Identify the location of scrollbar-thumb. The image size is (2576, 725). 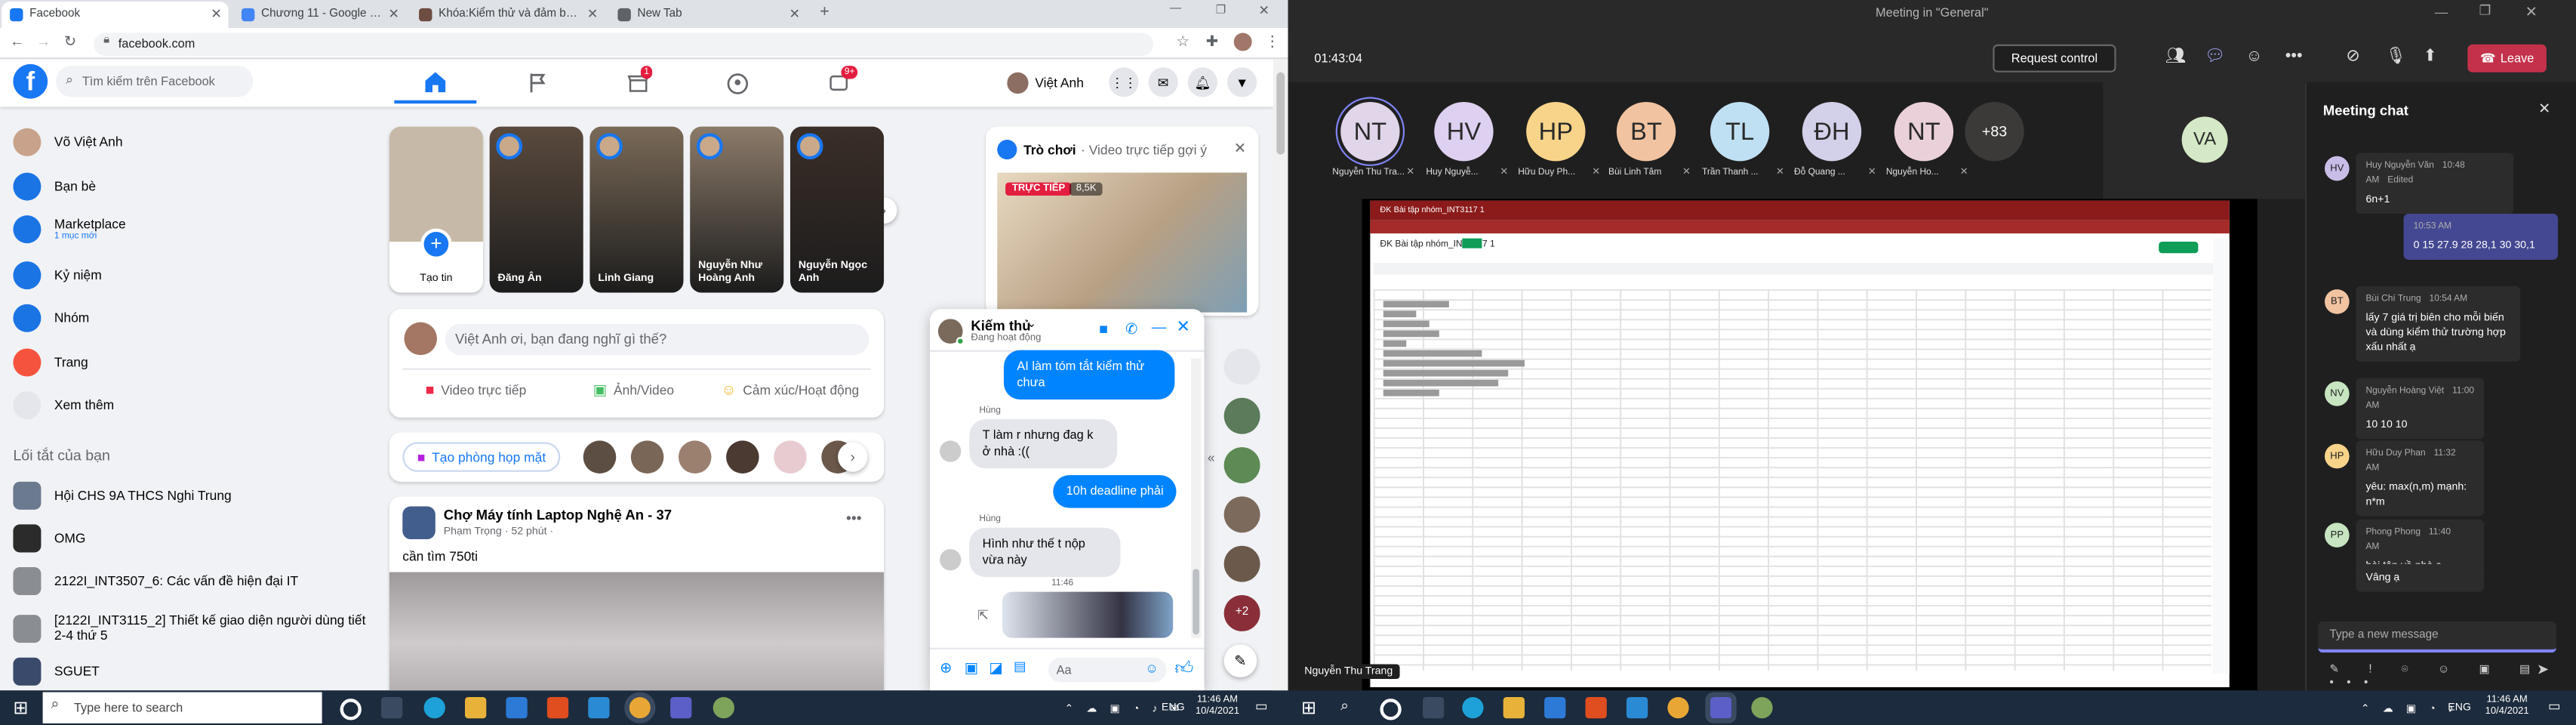
(1280, 114).